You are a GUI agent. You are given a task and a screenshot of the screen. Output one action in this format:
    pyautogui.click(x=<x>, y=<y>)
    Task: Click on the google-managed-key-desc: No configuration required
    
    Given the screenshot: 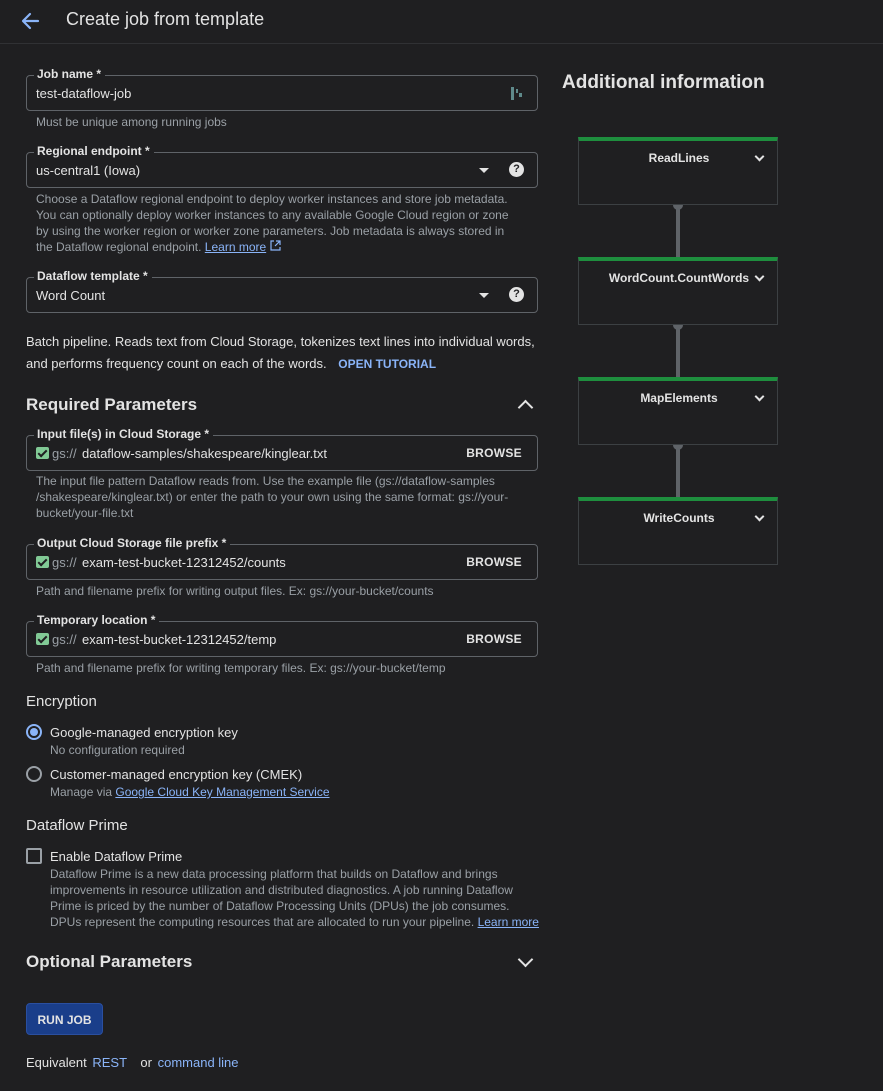 What is the action you would take?
    pyautogui.click(x=117, y=750)
    